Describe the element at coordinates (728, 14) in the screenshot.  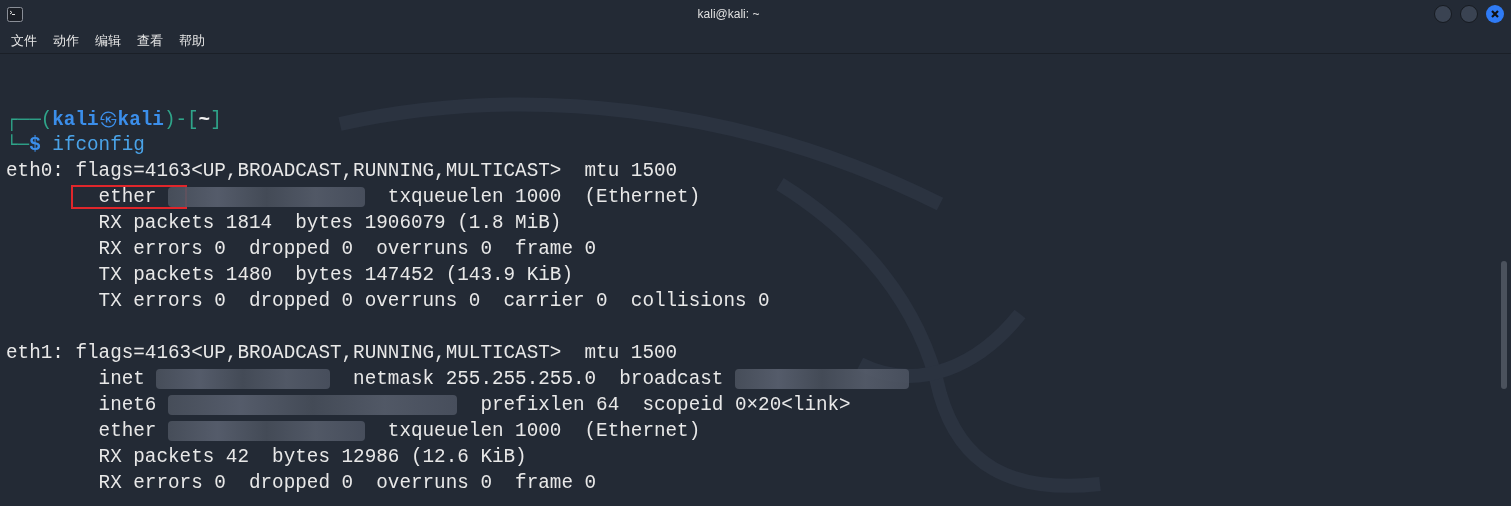
I see `window-title: kali@kali: ~` at that location.